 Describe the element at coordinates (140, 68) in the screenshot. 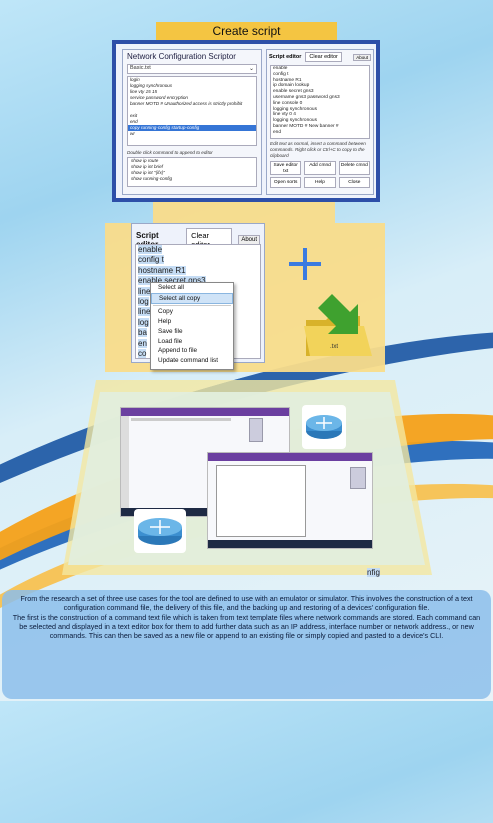

I see `template-select-value: Basic.txt` at that location.